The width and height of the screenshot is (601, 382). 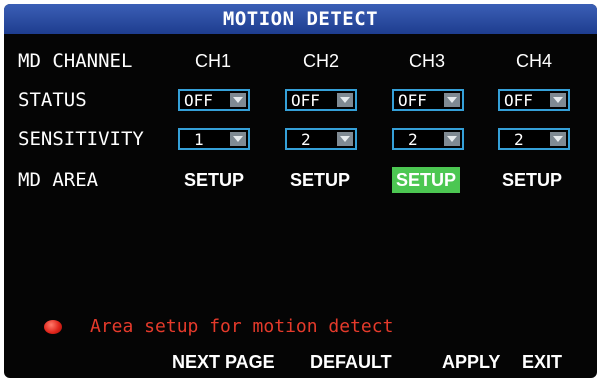 I want to click on channel-header-ch4: CH4, so click(x=533, y=61).